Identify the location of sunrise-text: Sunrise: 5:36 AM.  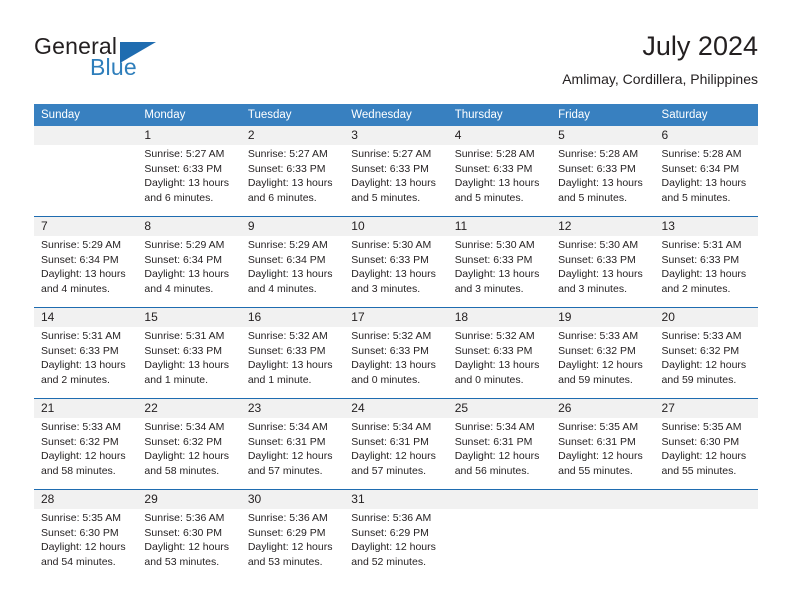
(391, 518).